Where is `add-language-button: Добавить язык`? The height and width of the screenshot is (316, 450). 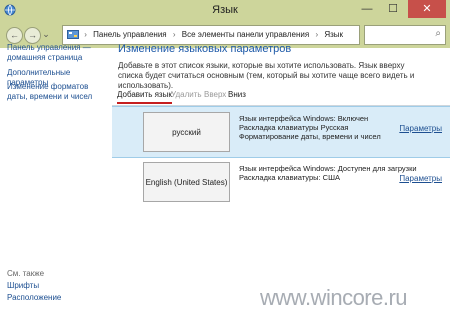 add-language-button: Добавить язык is located at coordinates (144, 96).